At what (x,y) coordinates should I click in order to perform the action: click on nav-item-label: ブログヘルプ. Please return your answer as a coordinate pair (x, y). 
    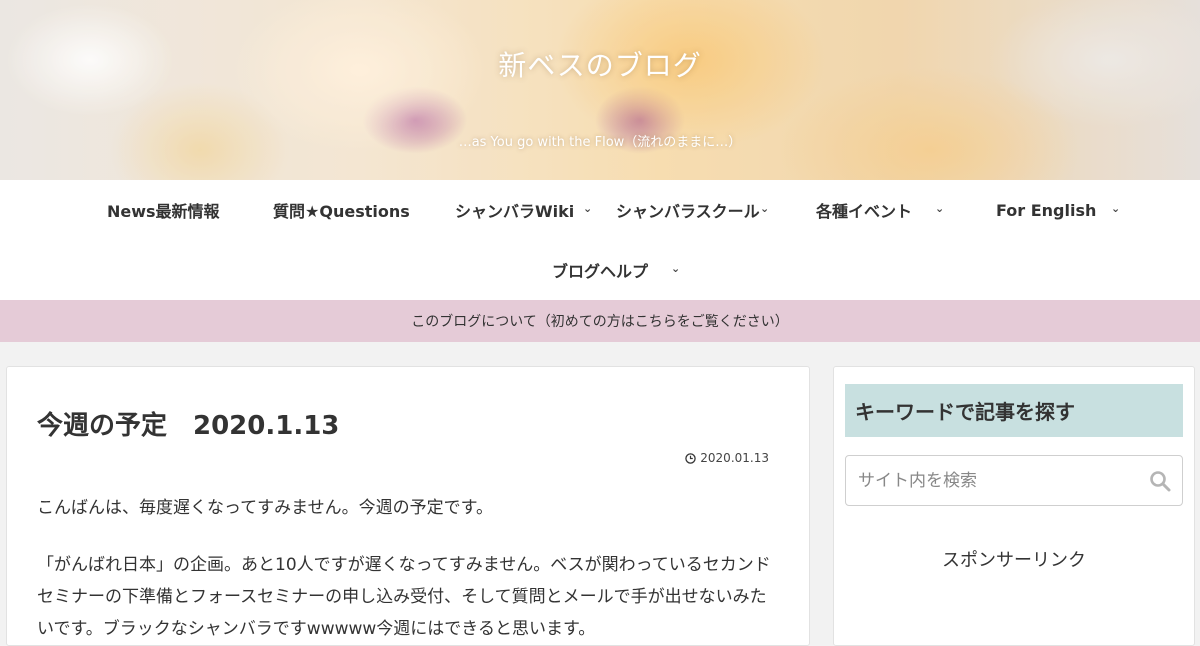
    Looking at the image, I should click on (600, 271).